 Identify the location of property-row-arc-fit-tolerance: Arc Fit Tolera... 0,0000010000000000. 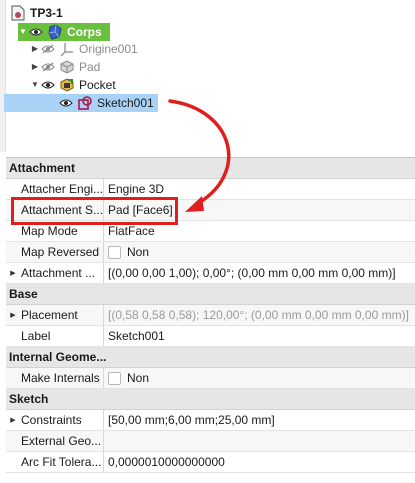
(210, 462).